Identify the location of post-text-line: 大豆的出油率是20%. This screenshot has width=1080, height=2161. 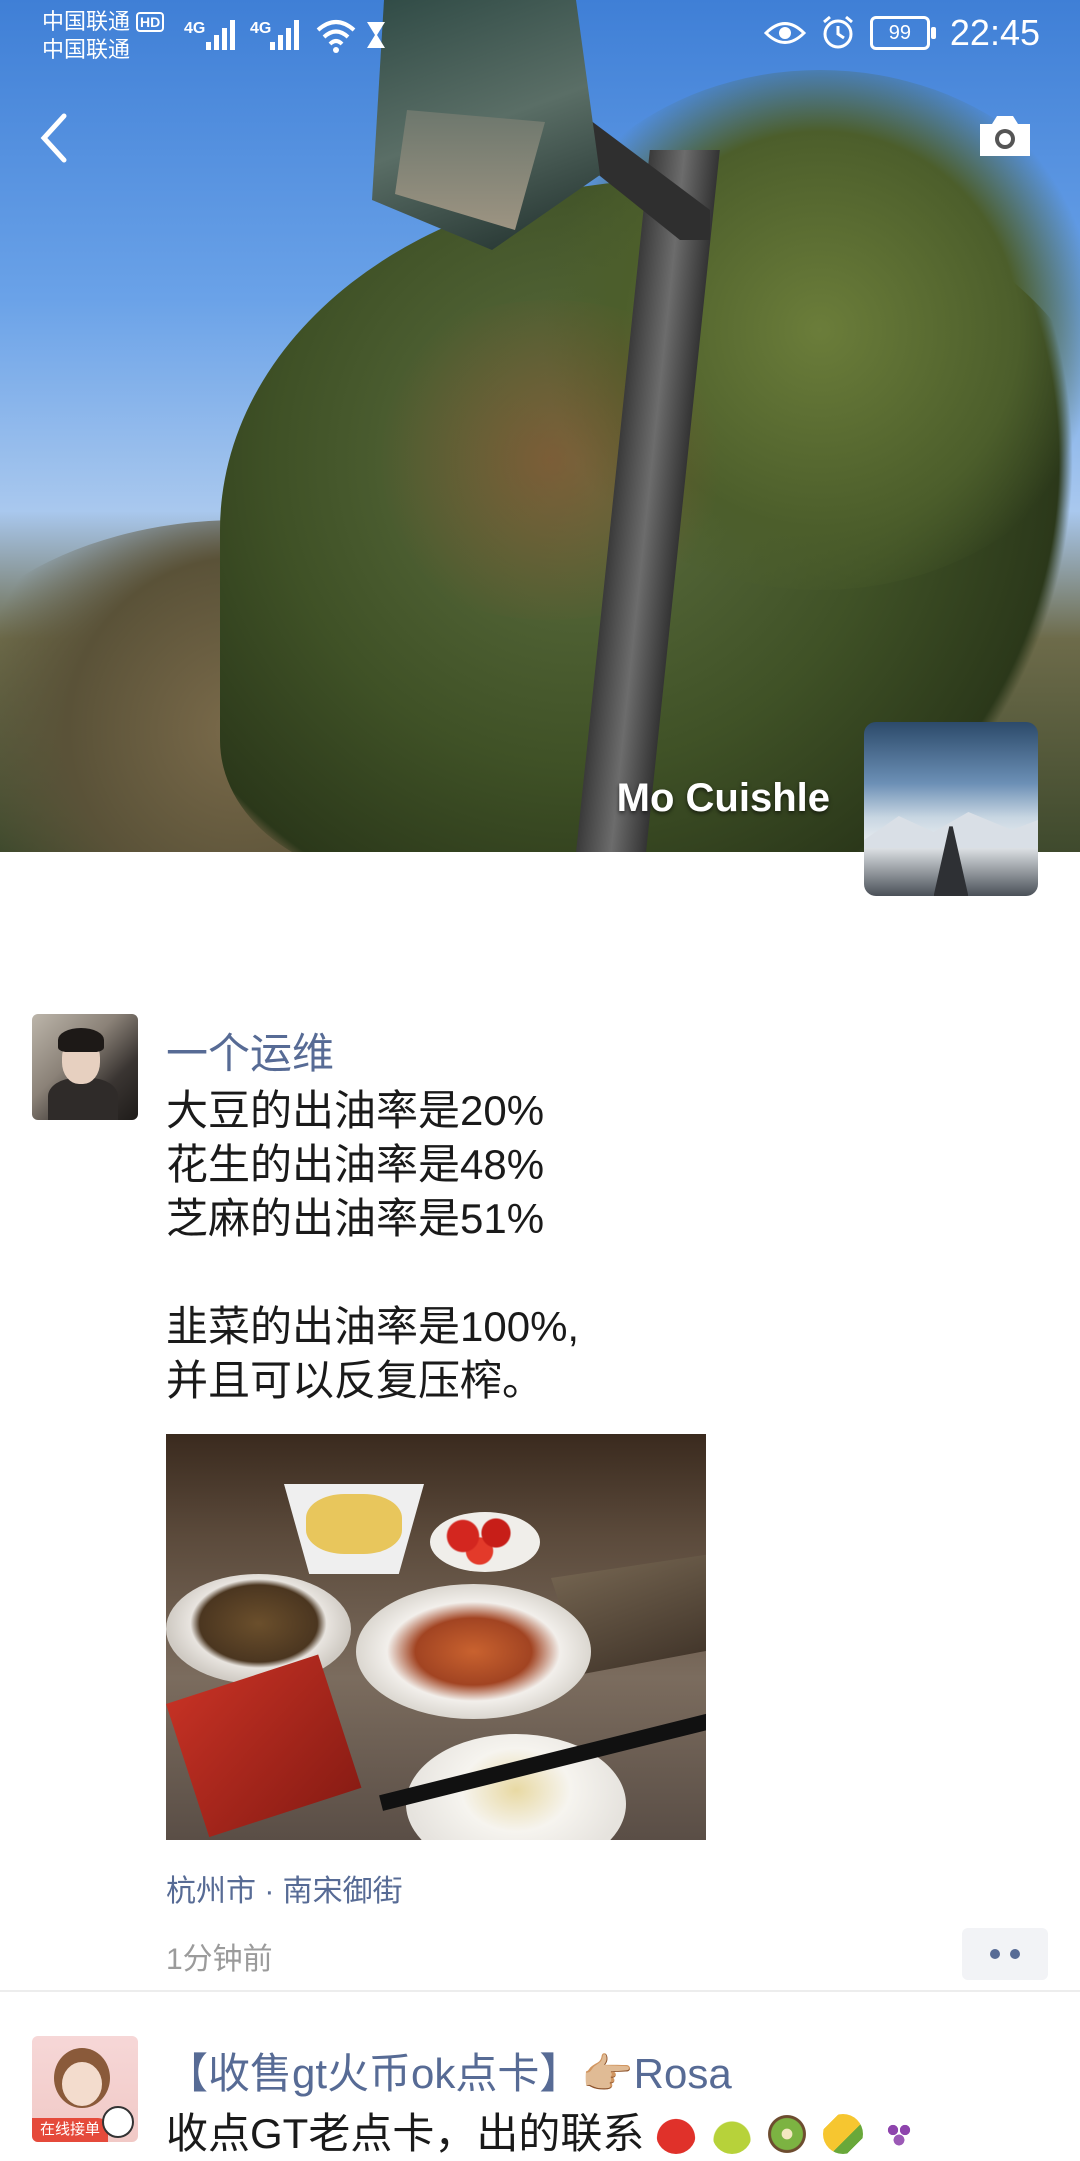
(355, 1110).